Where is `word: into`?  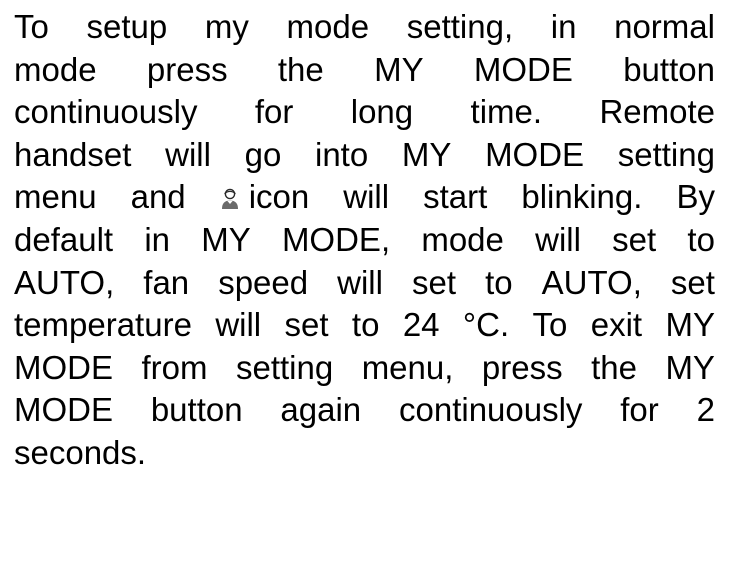 word: into is located at coordinates (342, 154).